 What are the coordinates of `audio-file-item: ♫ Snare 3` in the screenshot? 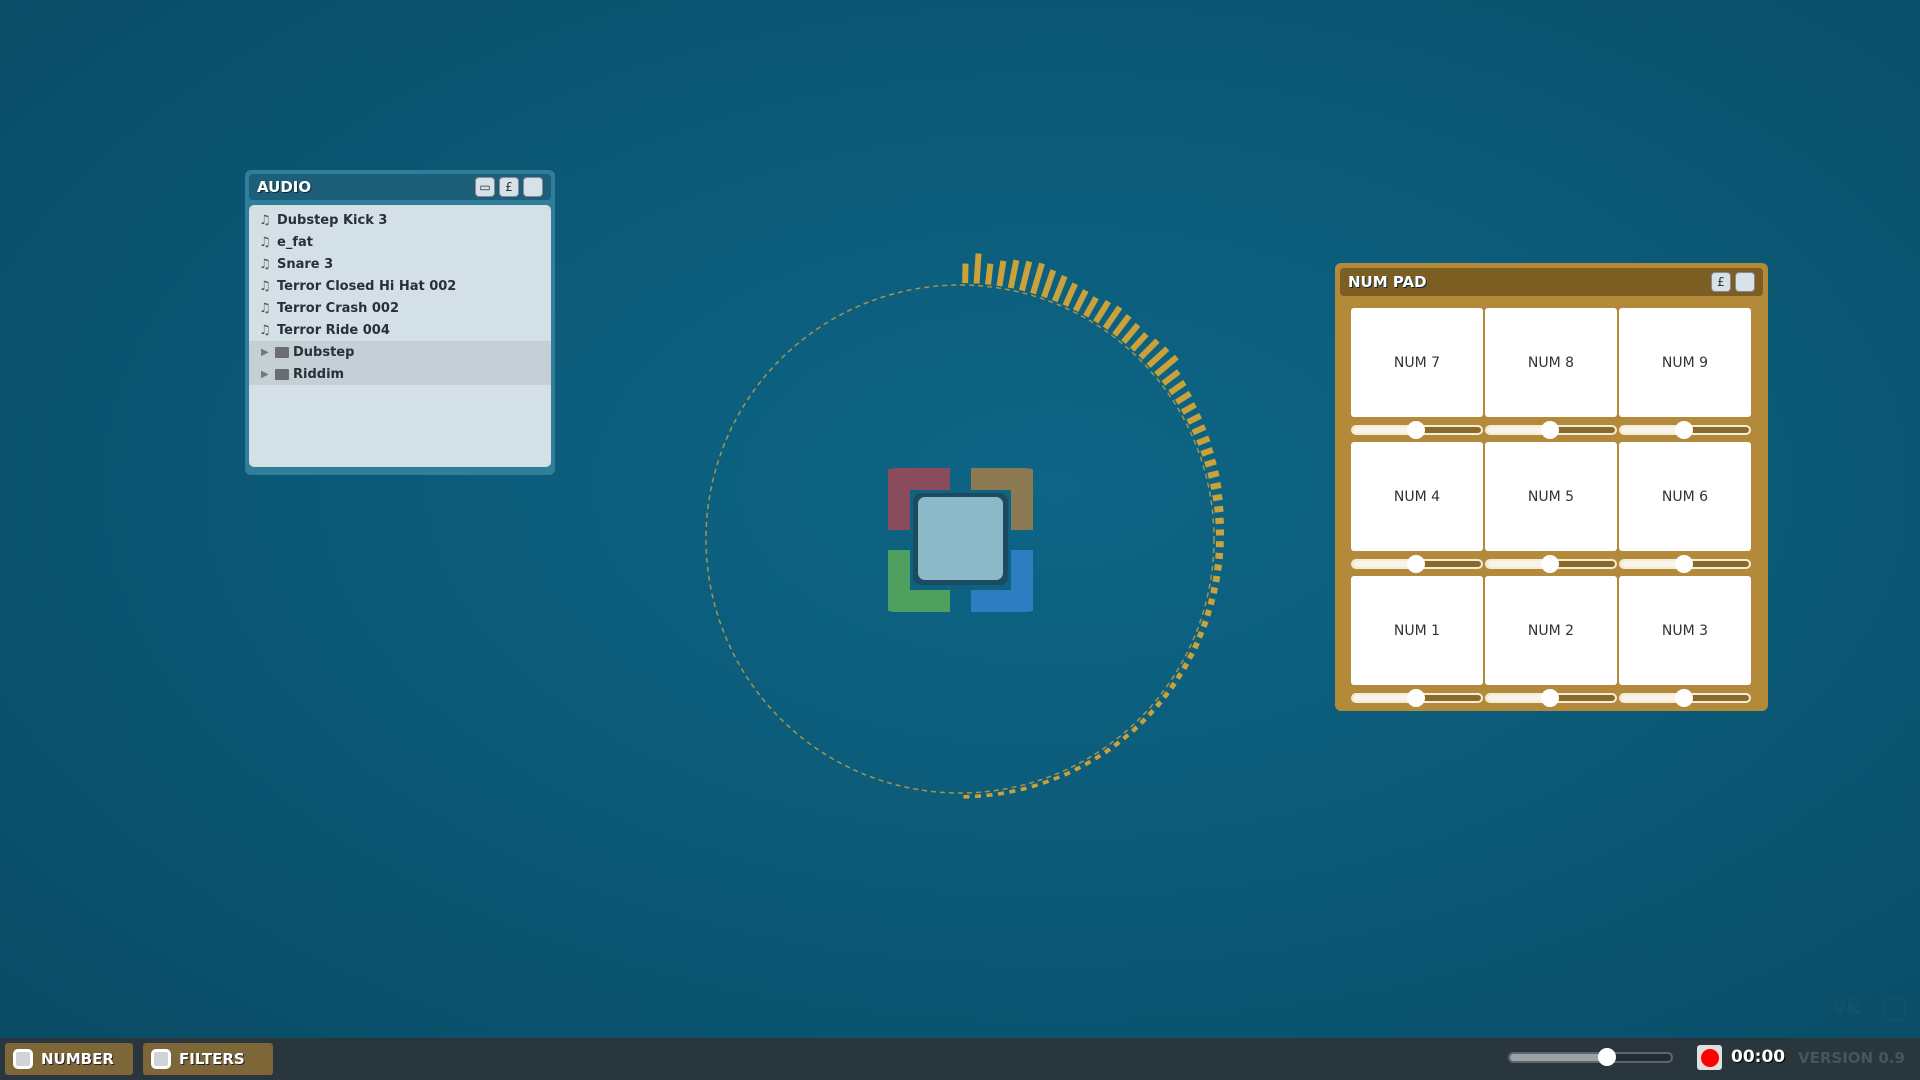 It's located at (400, 264).